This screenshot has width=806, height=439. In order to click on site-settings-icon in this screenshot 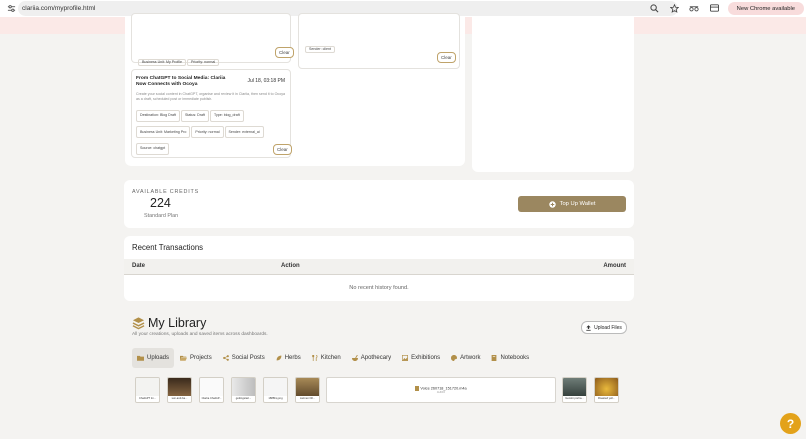, I will do `click(11, 9)`.